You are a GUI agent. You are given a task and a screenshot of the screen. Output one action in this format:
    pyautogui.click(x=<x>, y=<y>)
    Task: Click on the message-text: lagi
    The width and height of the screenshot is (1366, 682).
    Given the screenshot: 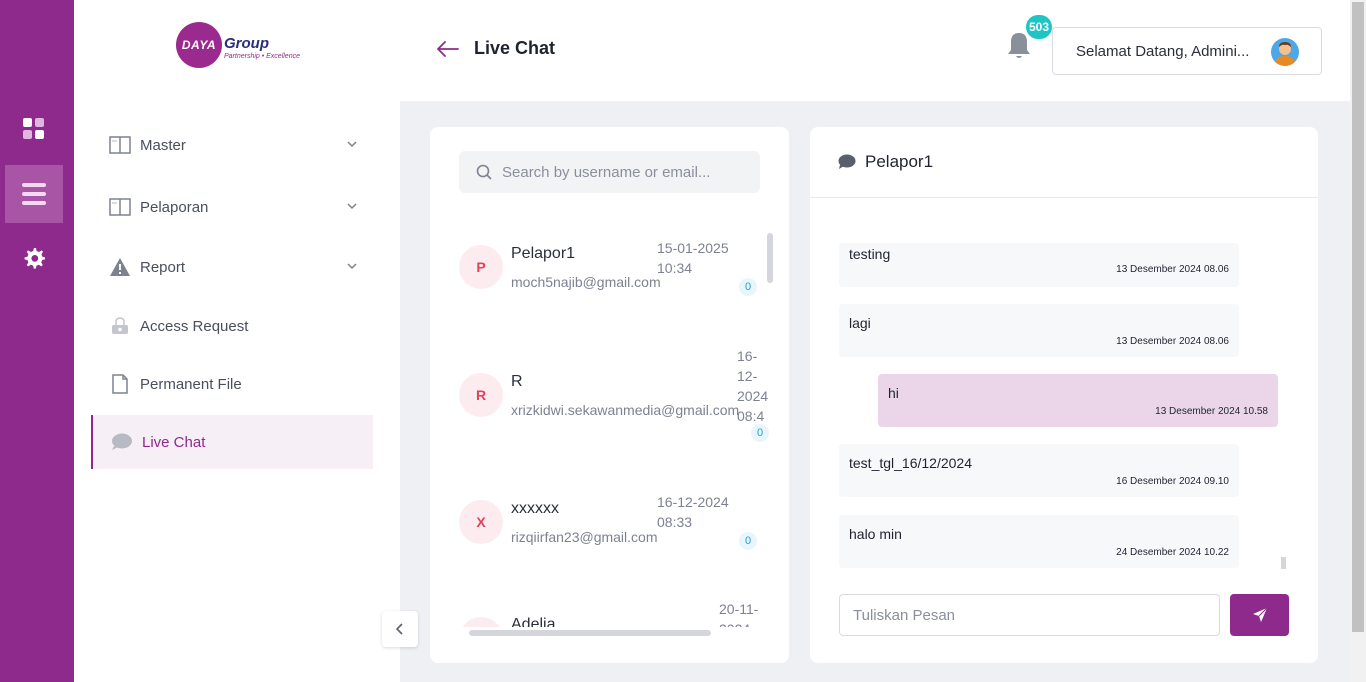 What is the action you would take?
    pyautogui.click(x=860, y=323)
    